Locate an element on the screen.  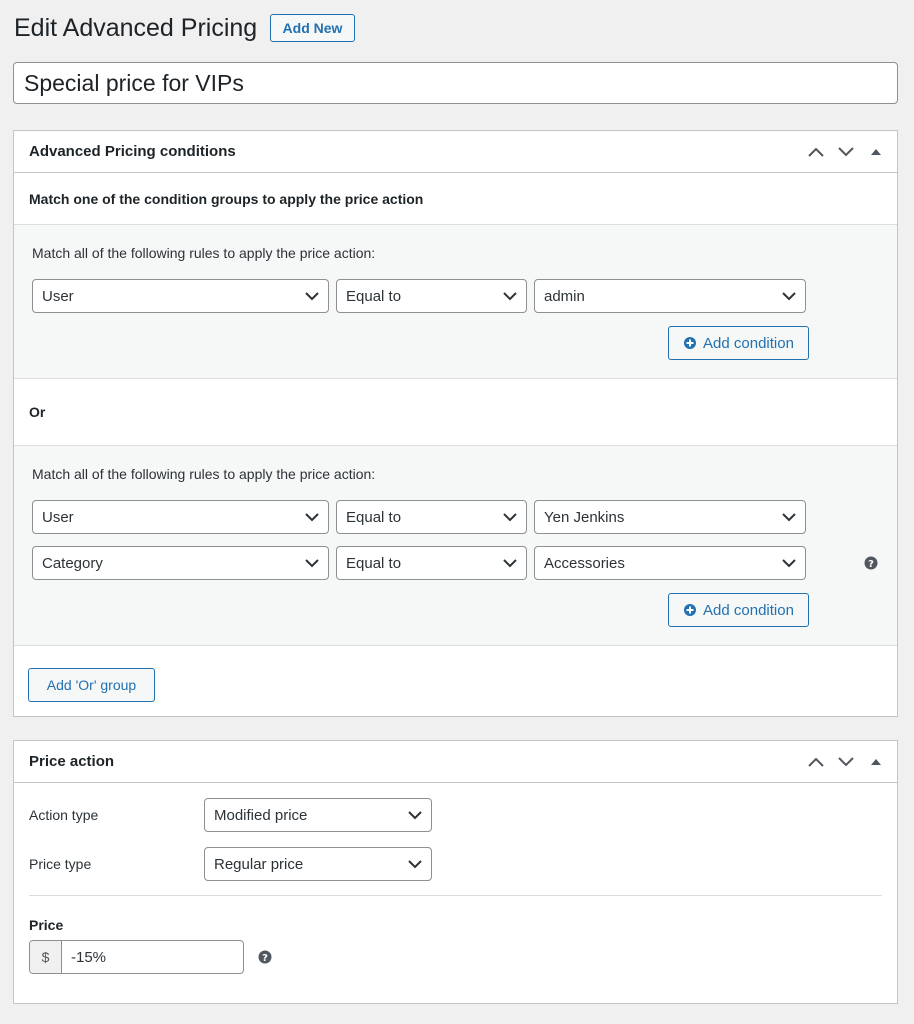
rule-value-value: admin is located at coordinates (564, 296).